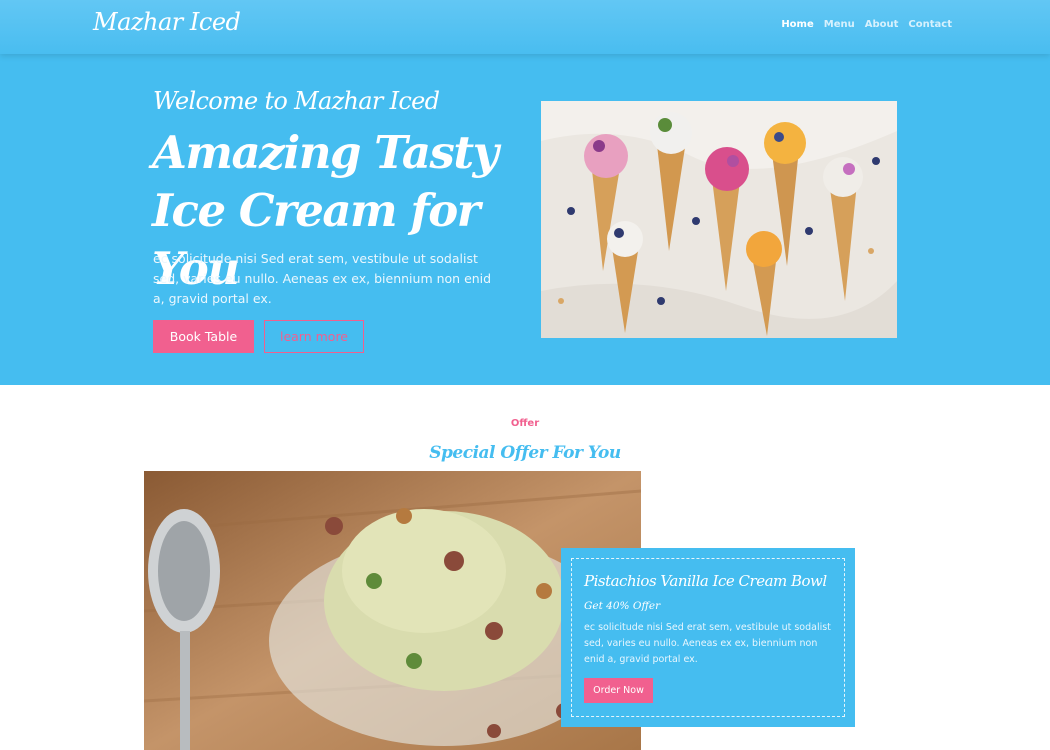 This screenshot has width=1050, height=750. I want to click on offer-card-discount: Get 40% Offer, so click(622, 606).